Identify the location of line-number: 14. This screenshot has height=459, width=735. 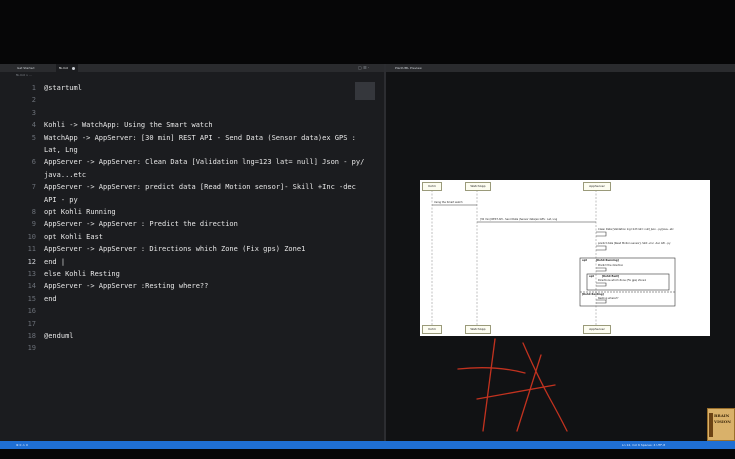
(31, 286).